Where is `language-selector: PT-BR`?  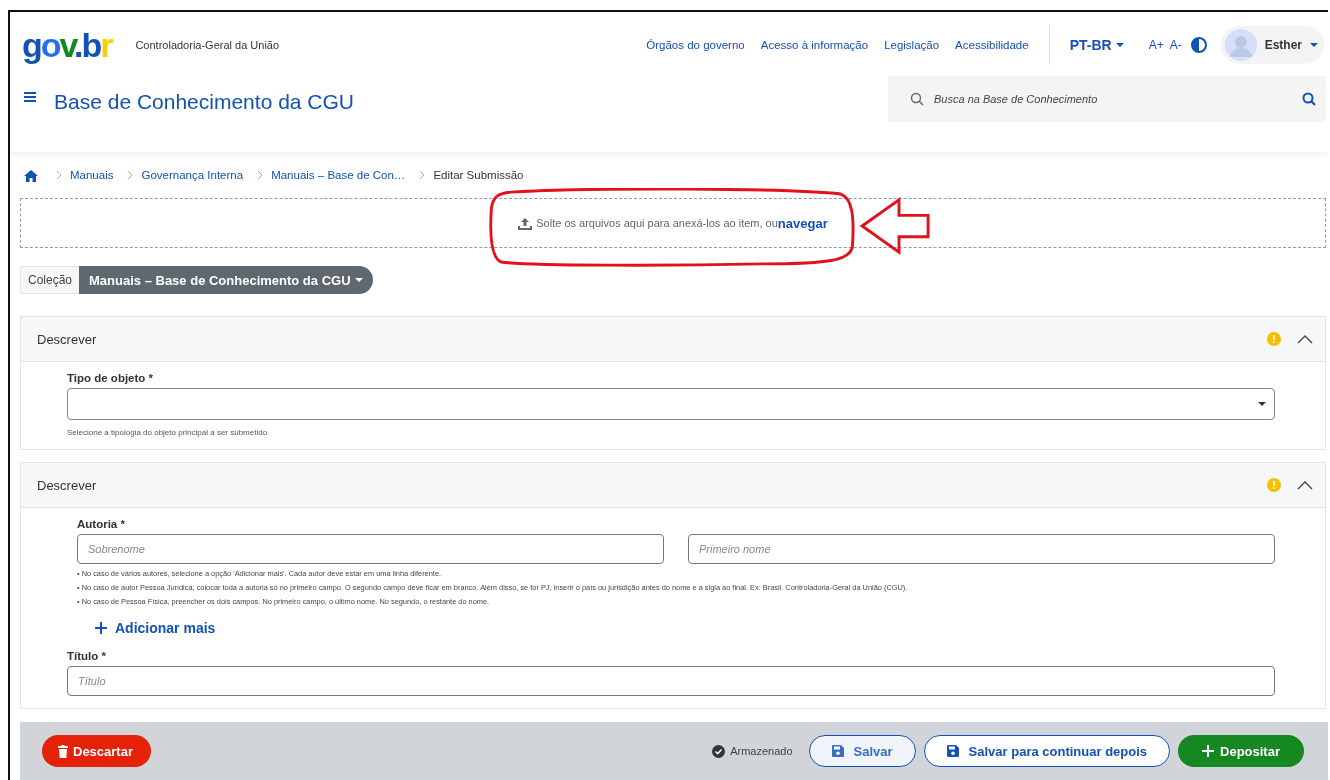 language-selector: PT-BR is located at coordinates (1096, 45).